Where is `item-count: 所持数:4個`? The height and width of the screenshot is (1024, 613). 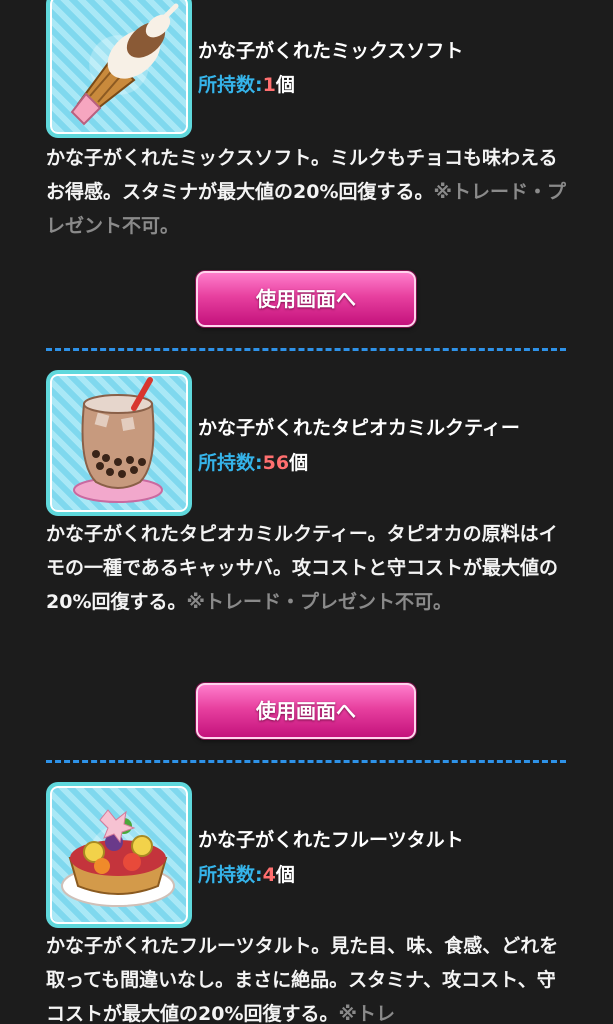 item-count: 所持数:4個 is located at coordinates (246, 873).